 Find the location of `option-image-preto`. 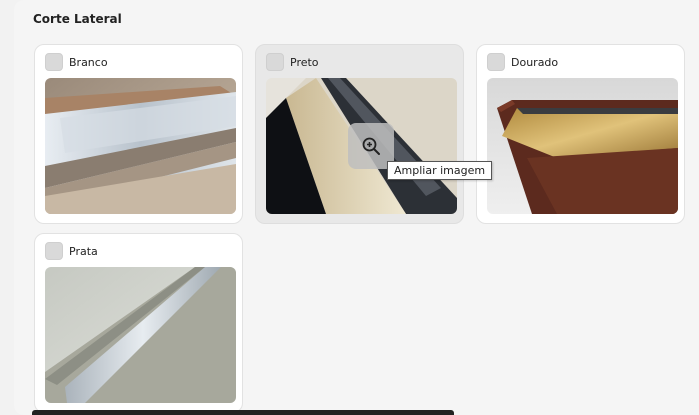

option-image-preto is located at coordinates (361, 146).